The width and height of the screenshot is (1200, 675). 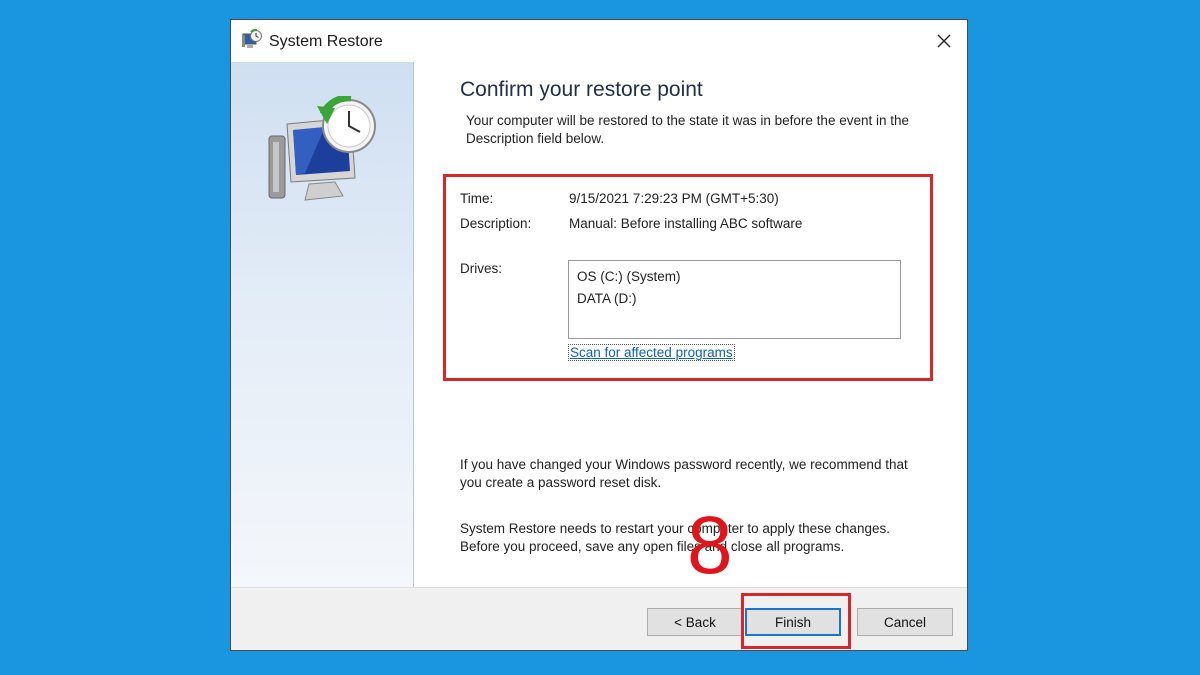 I want to click on description-value: Manual: Before installing ABC software, so click(x=686, y=223).